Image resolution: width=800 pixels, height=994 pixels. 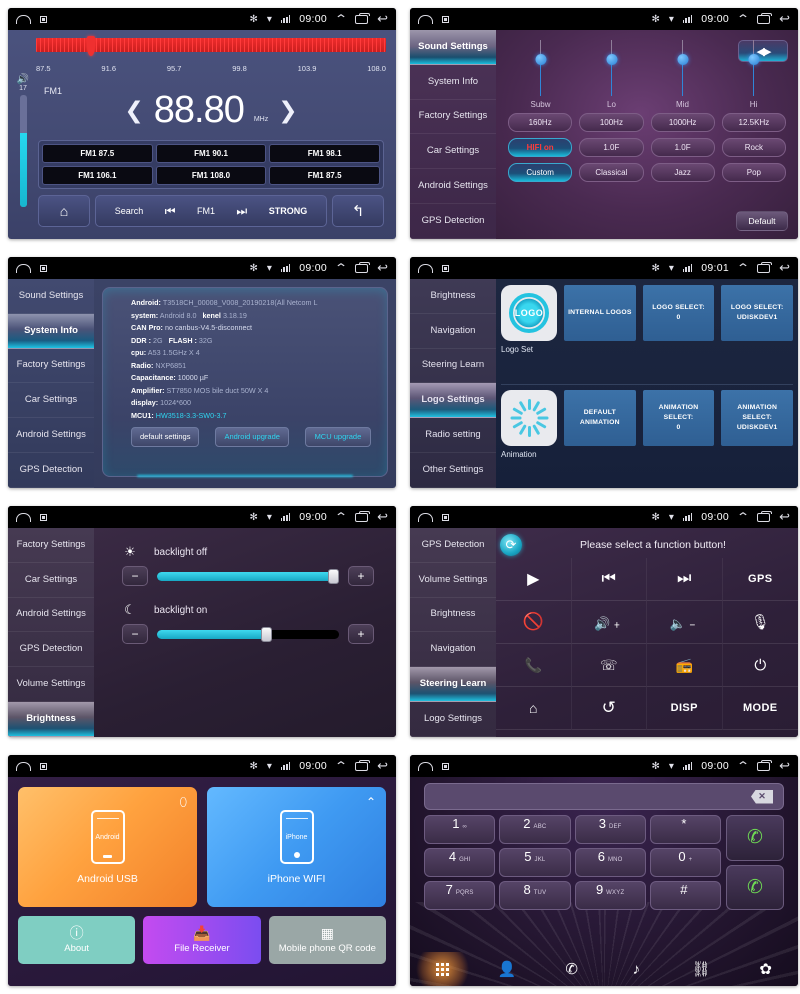 What do you see at coordinates (453, 187) in the screenshot?
I see `sidebar-item-android-settings: Android Settings` at bounding box center [453, 187].